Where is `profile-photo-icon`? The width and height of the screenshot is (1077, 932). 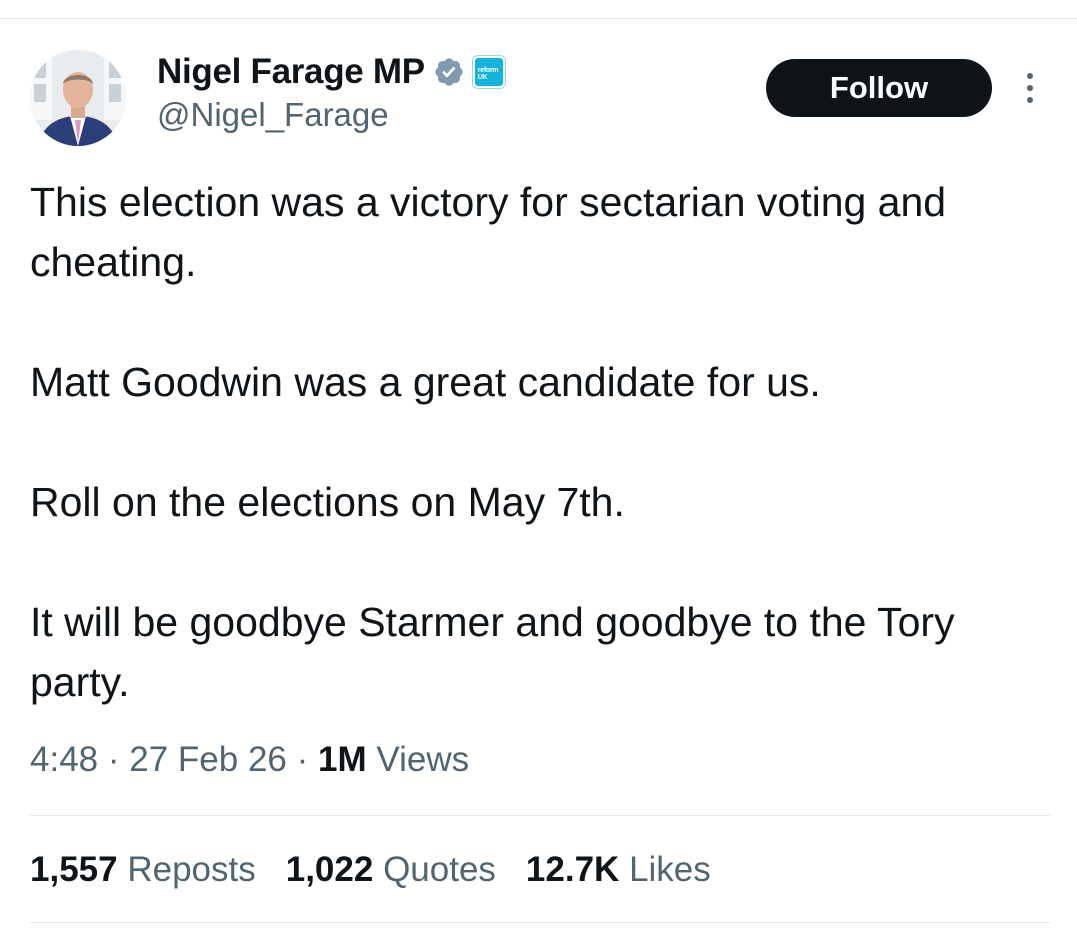 profile-photo-icon is located at coordinates (78, 98).